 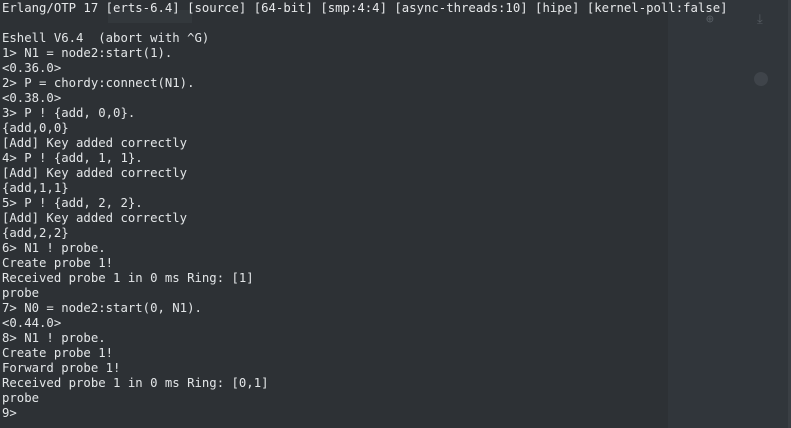 I want to click on terminal-line: Eshell V6.4 (abort with ^G), so click(x=106, y=38).